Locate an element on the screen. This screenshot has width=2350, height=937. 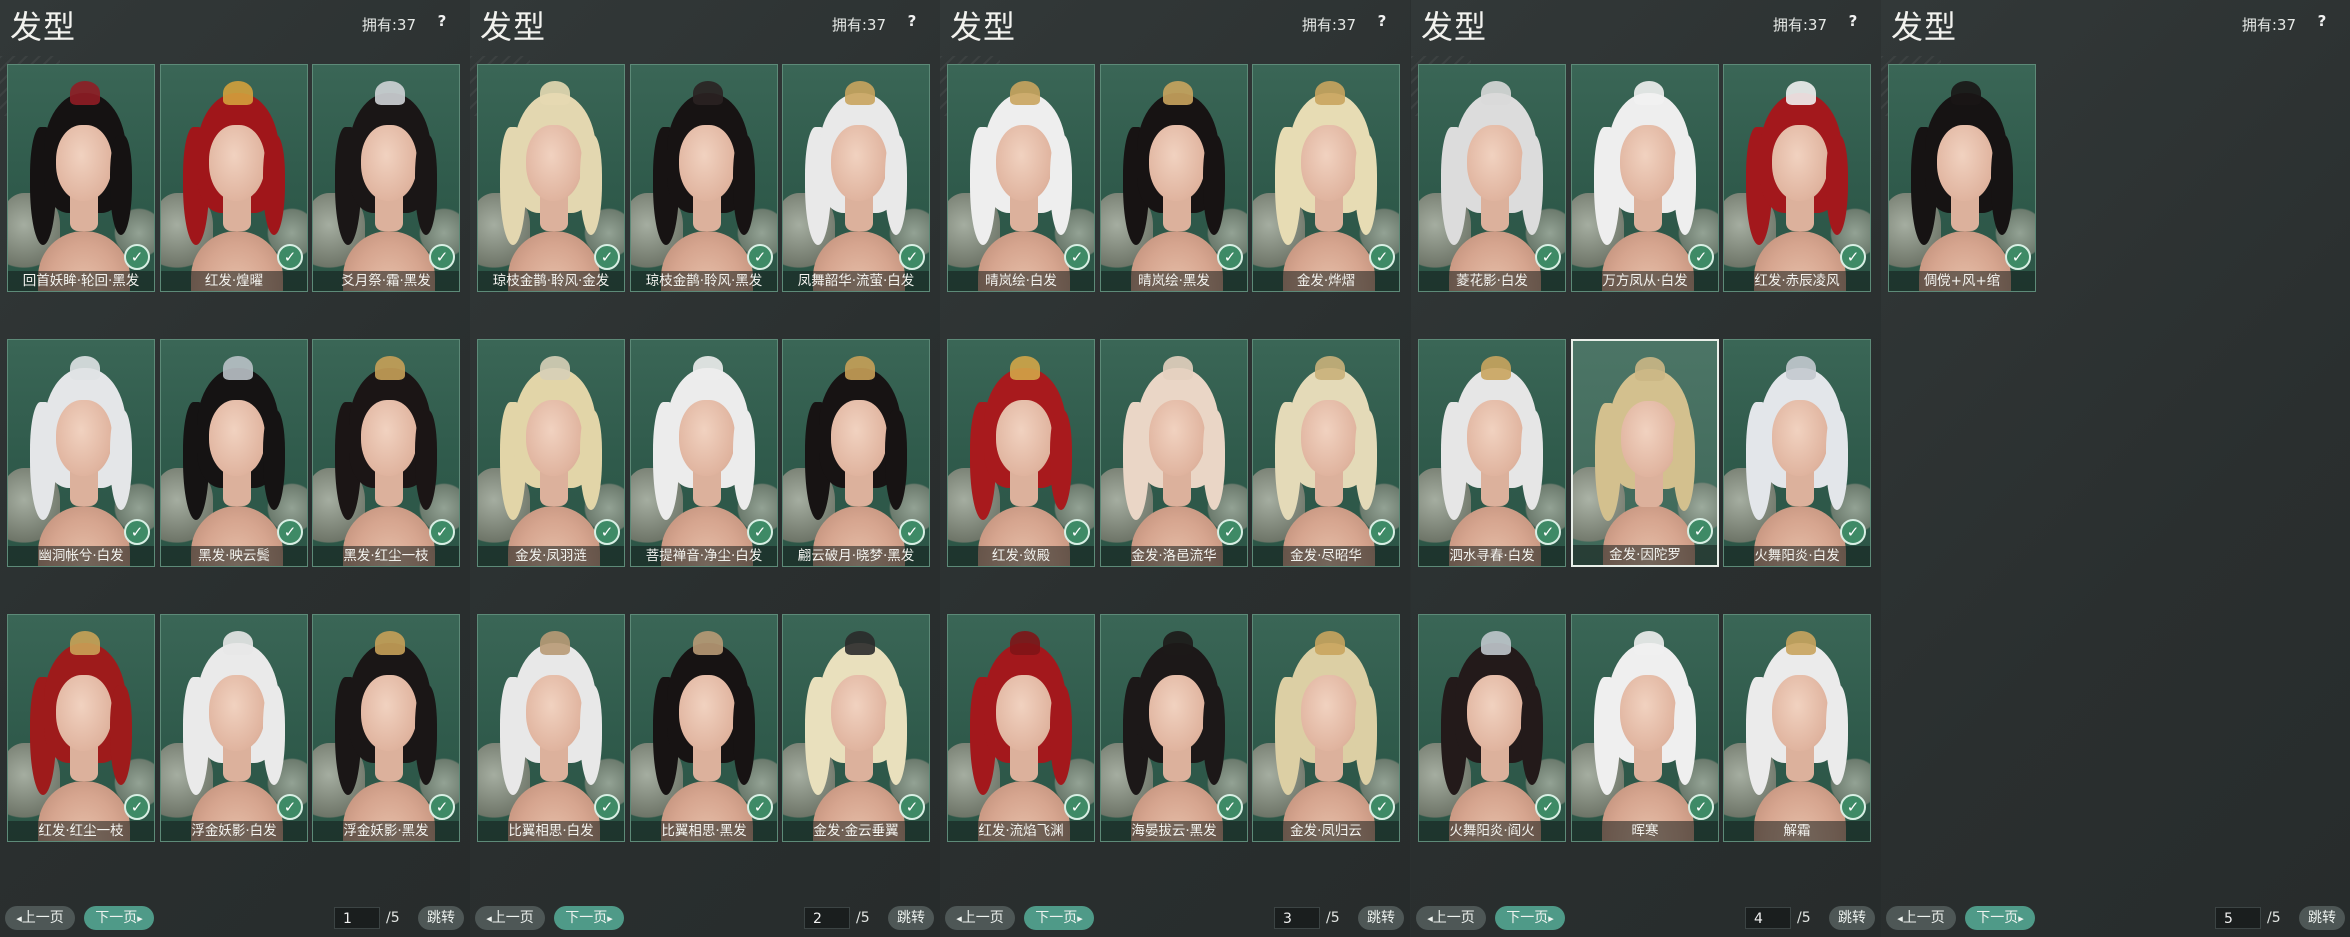
hairstyle-card: ✓ 浮金妖影·黑发 is located at coordinates (386, 728).